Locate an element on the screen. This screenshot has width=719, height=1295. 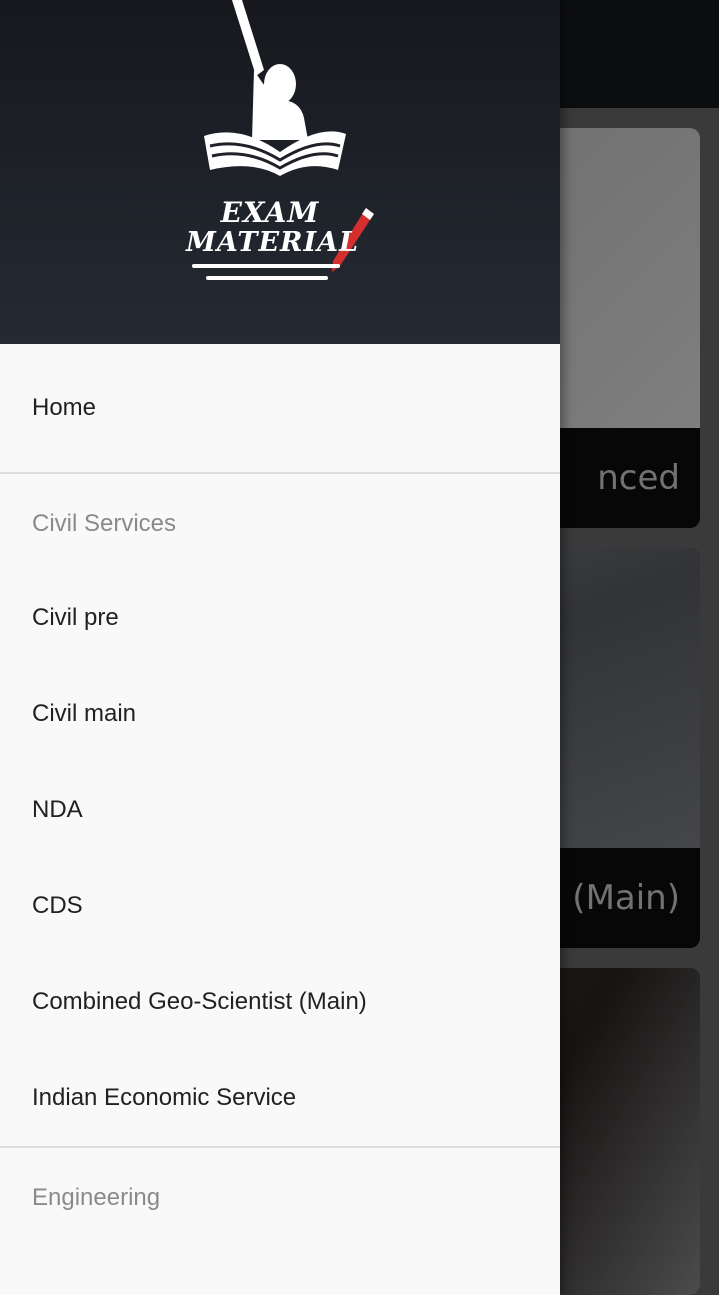
exam-material-logo: EXAM MATERIAL is located at coordinates (280, 145).